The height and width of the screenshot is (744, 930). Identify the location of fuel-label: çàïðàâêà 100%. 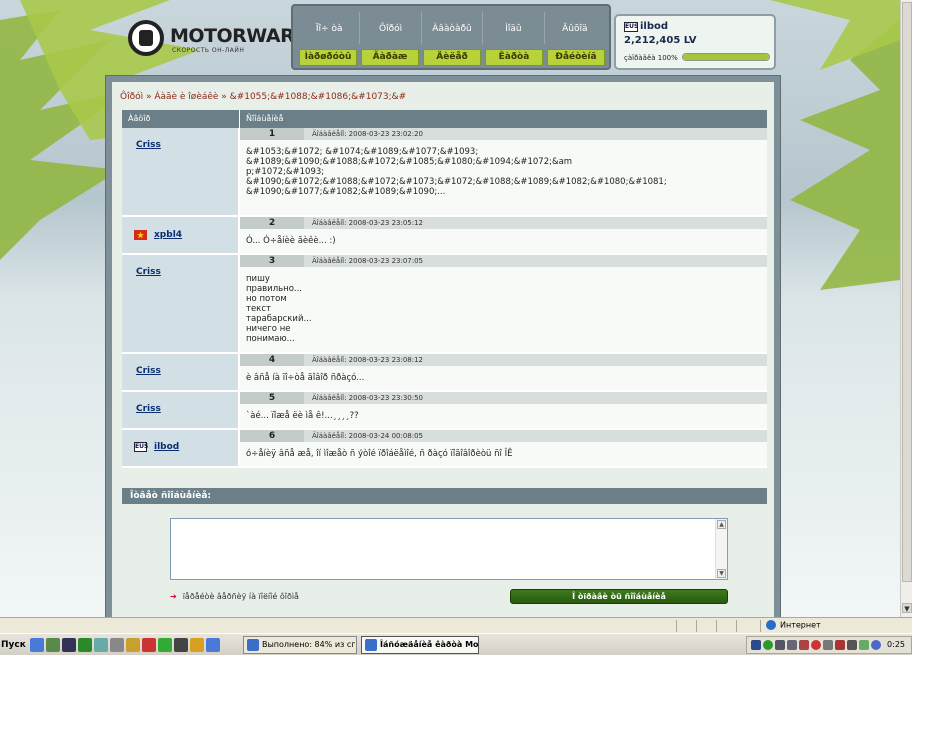
(651, 58).